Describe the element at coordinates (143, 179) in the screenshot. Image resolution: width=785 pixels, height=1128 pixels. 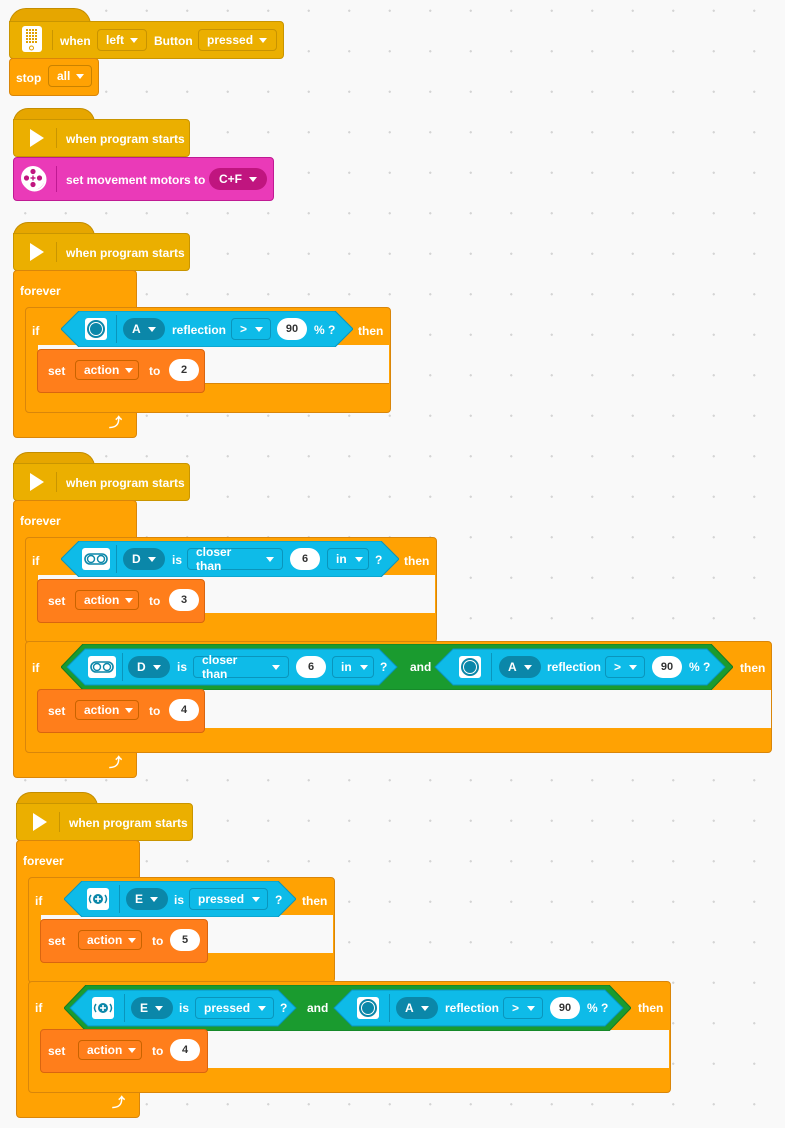
I see `set-movement-motors-block: set movement motors to C+F` at that location.